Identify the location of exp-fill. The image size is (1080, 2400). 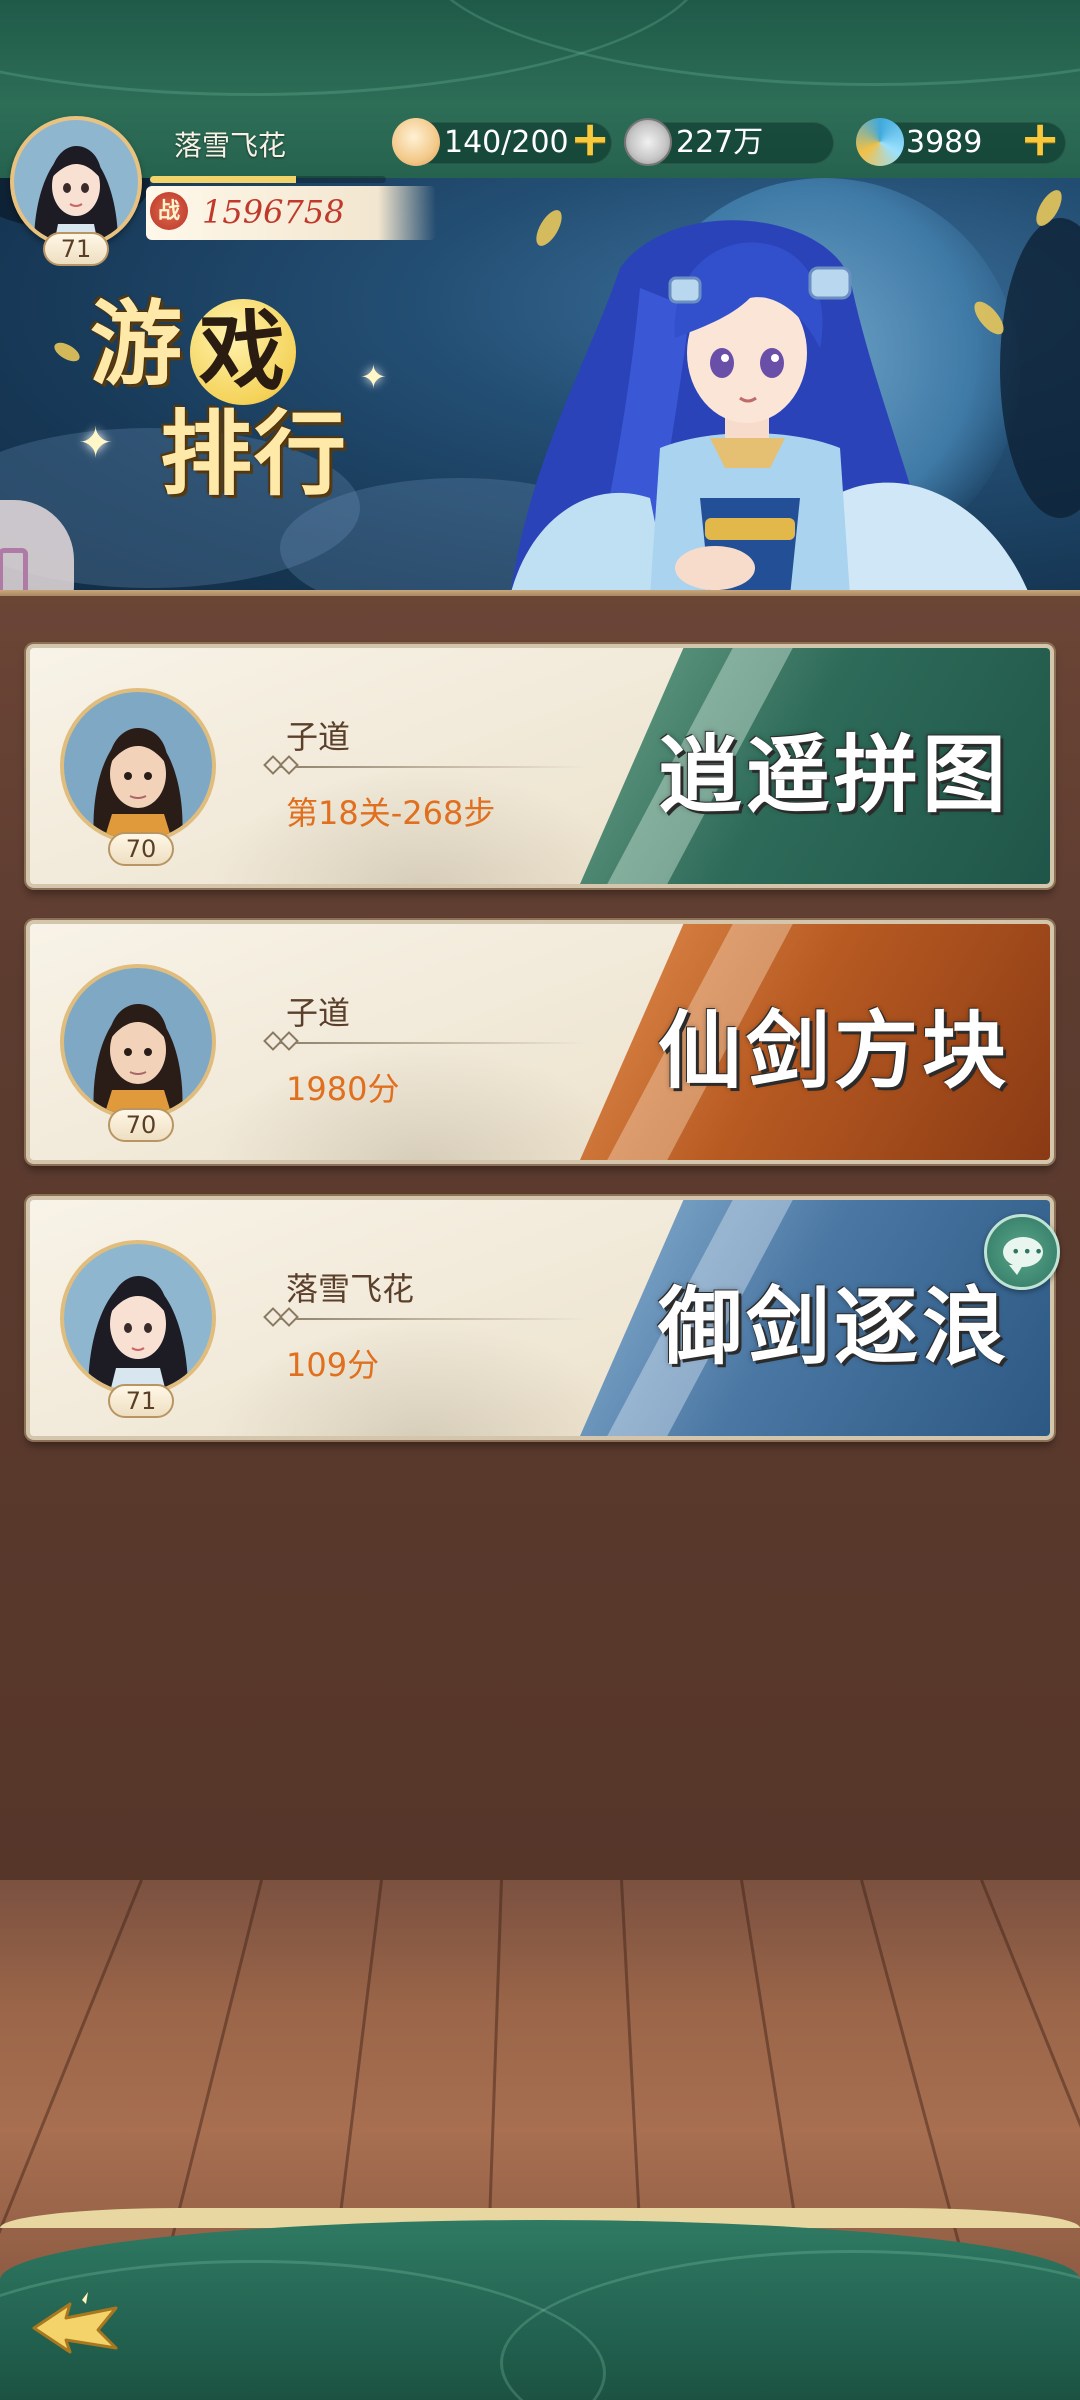
(223, 179).